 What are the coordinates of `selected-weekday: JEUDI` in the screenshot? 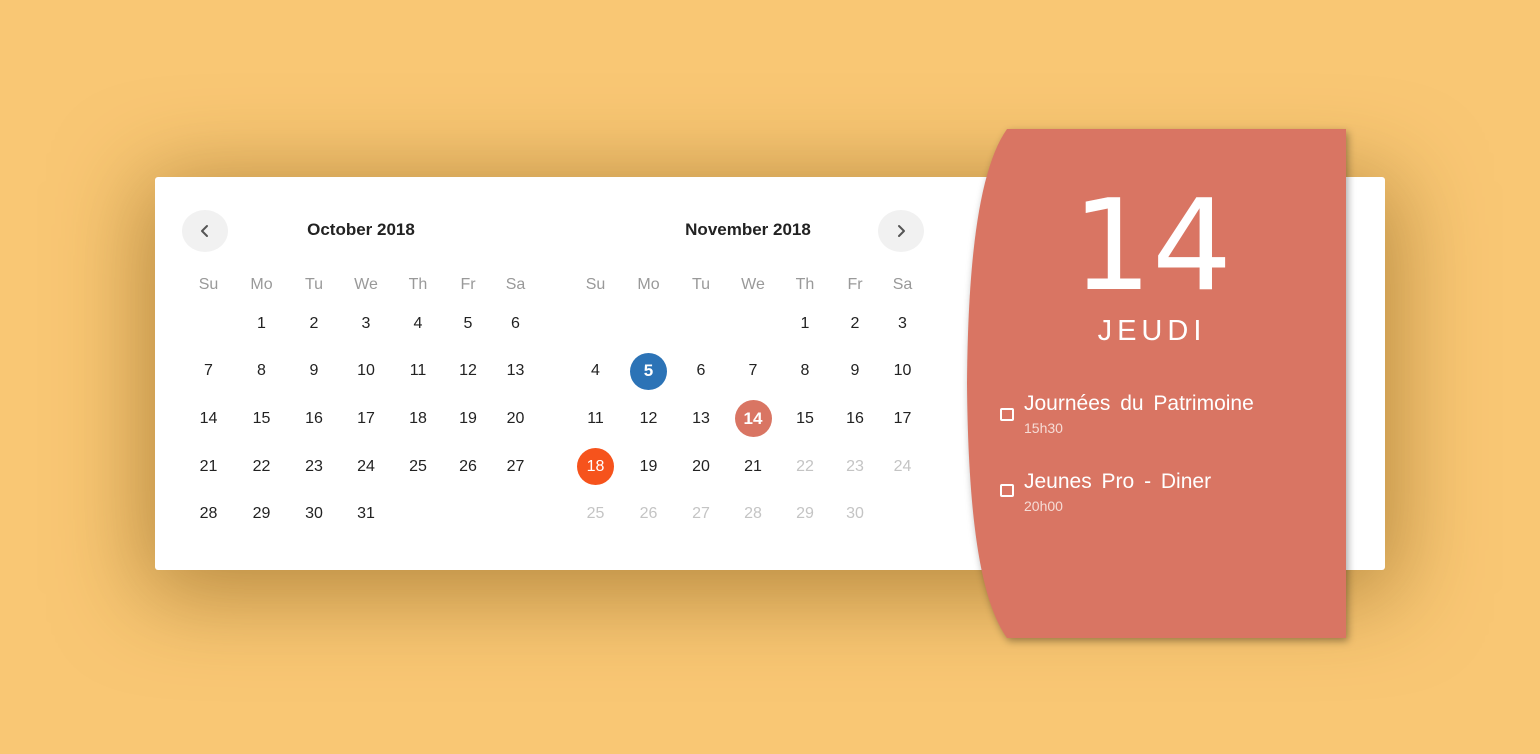 It's located at (1152, 331).